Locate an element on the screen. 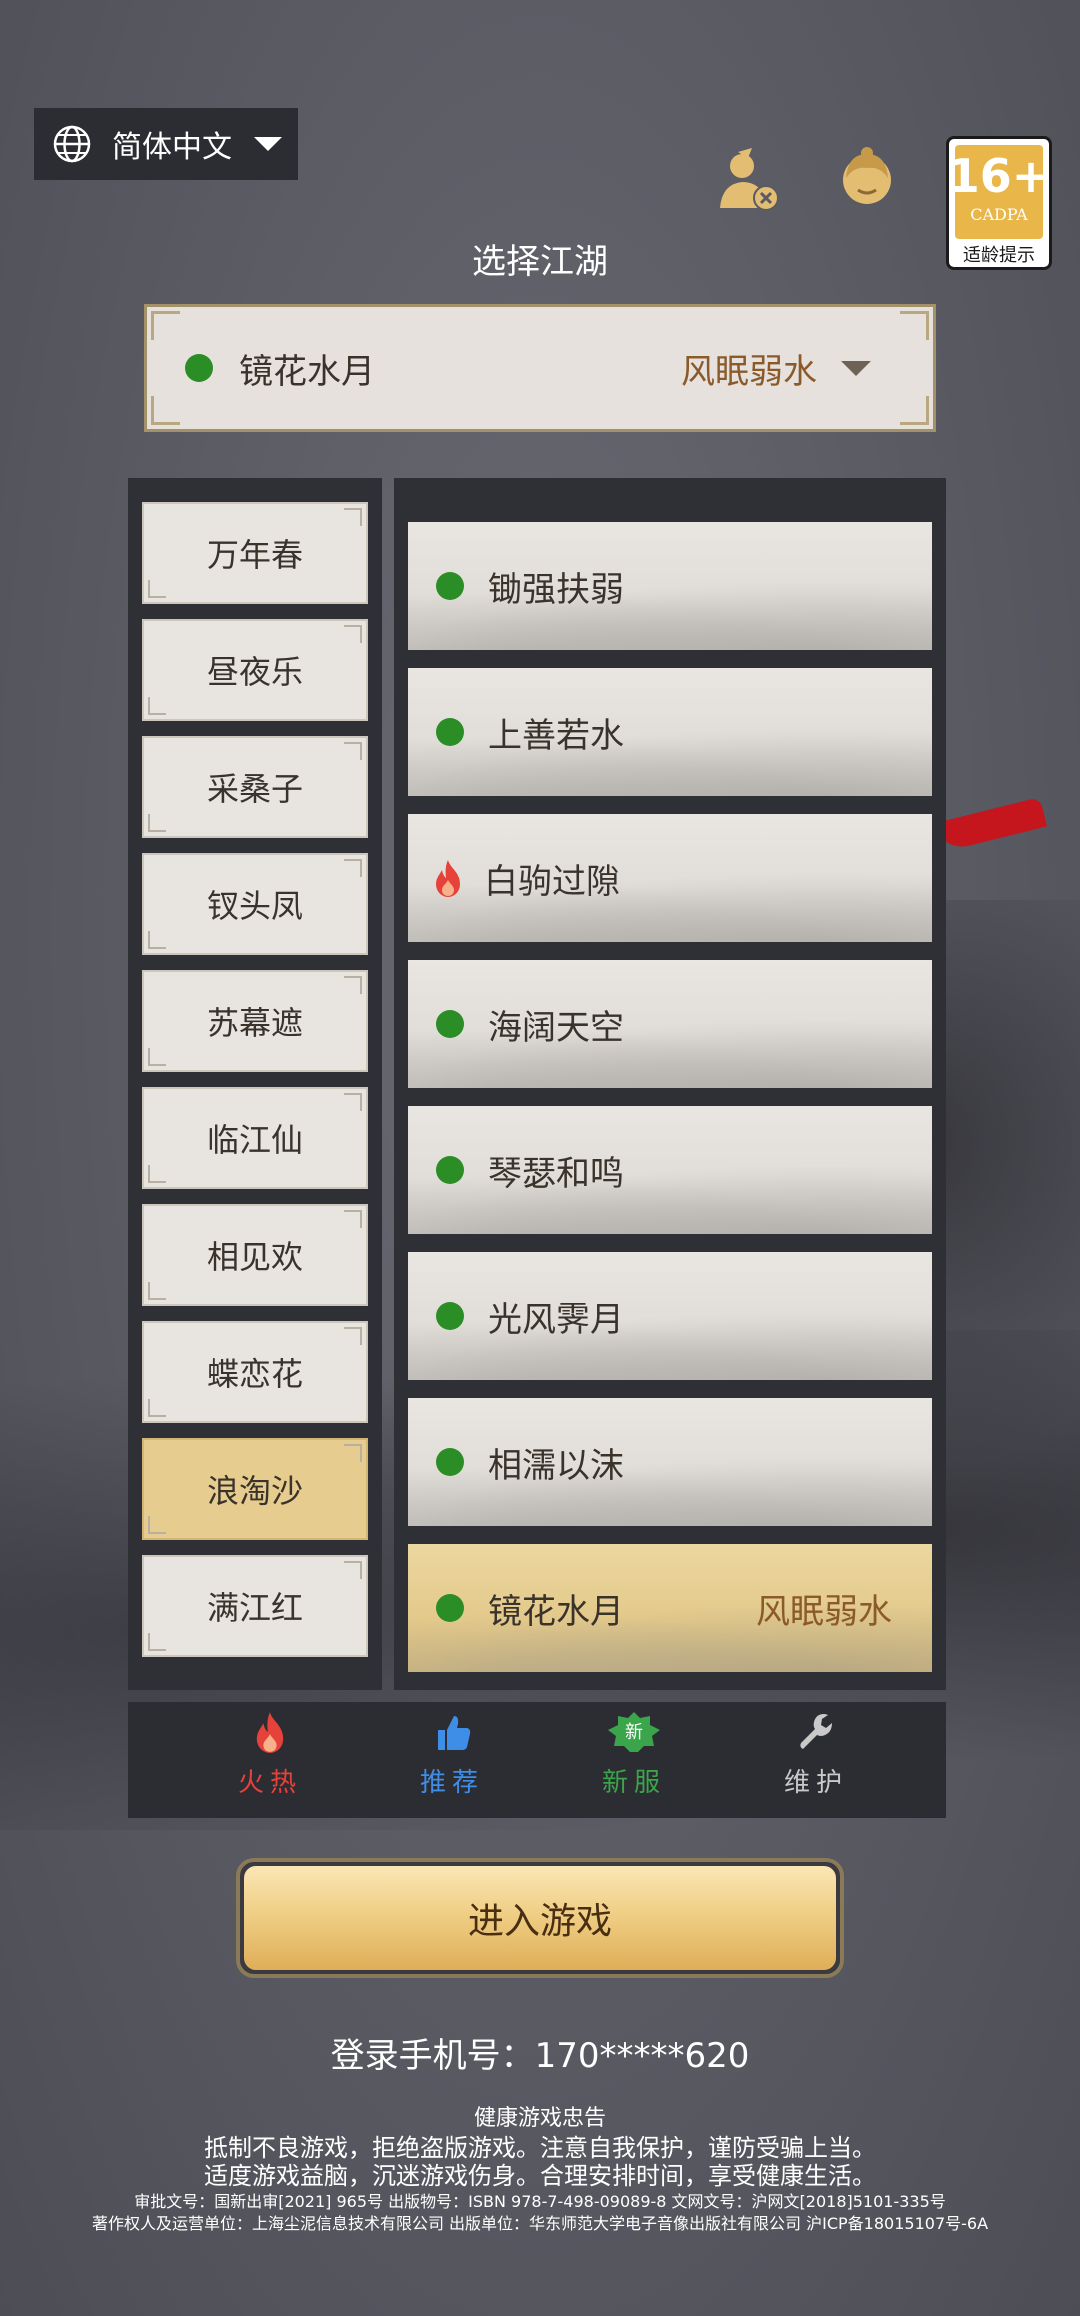  server-item: 相濡以沫 is located at coordinates (670, 1462).